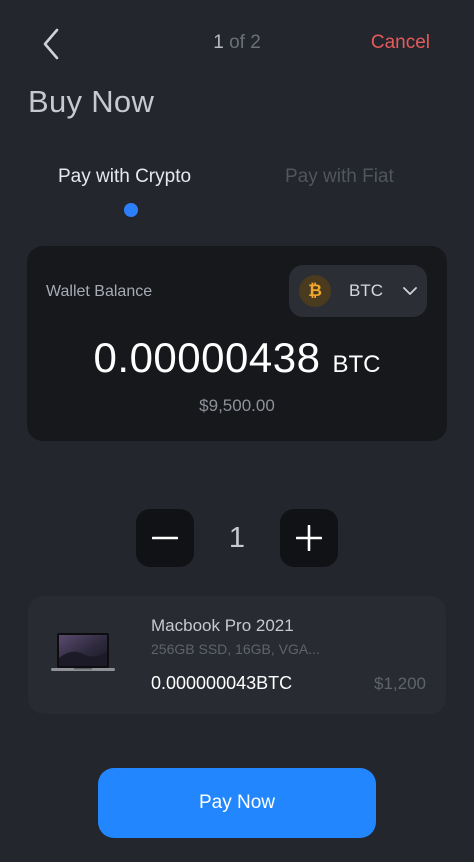 The image size is (474, 862). I want to click on tab-pay-with-crypto: Pay with Crypto, so click(124, 177).